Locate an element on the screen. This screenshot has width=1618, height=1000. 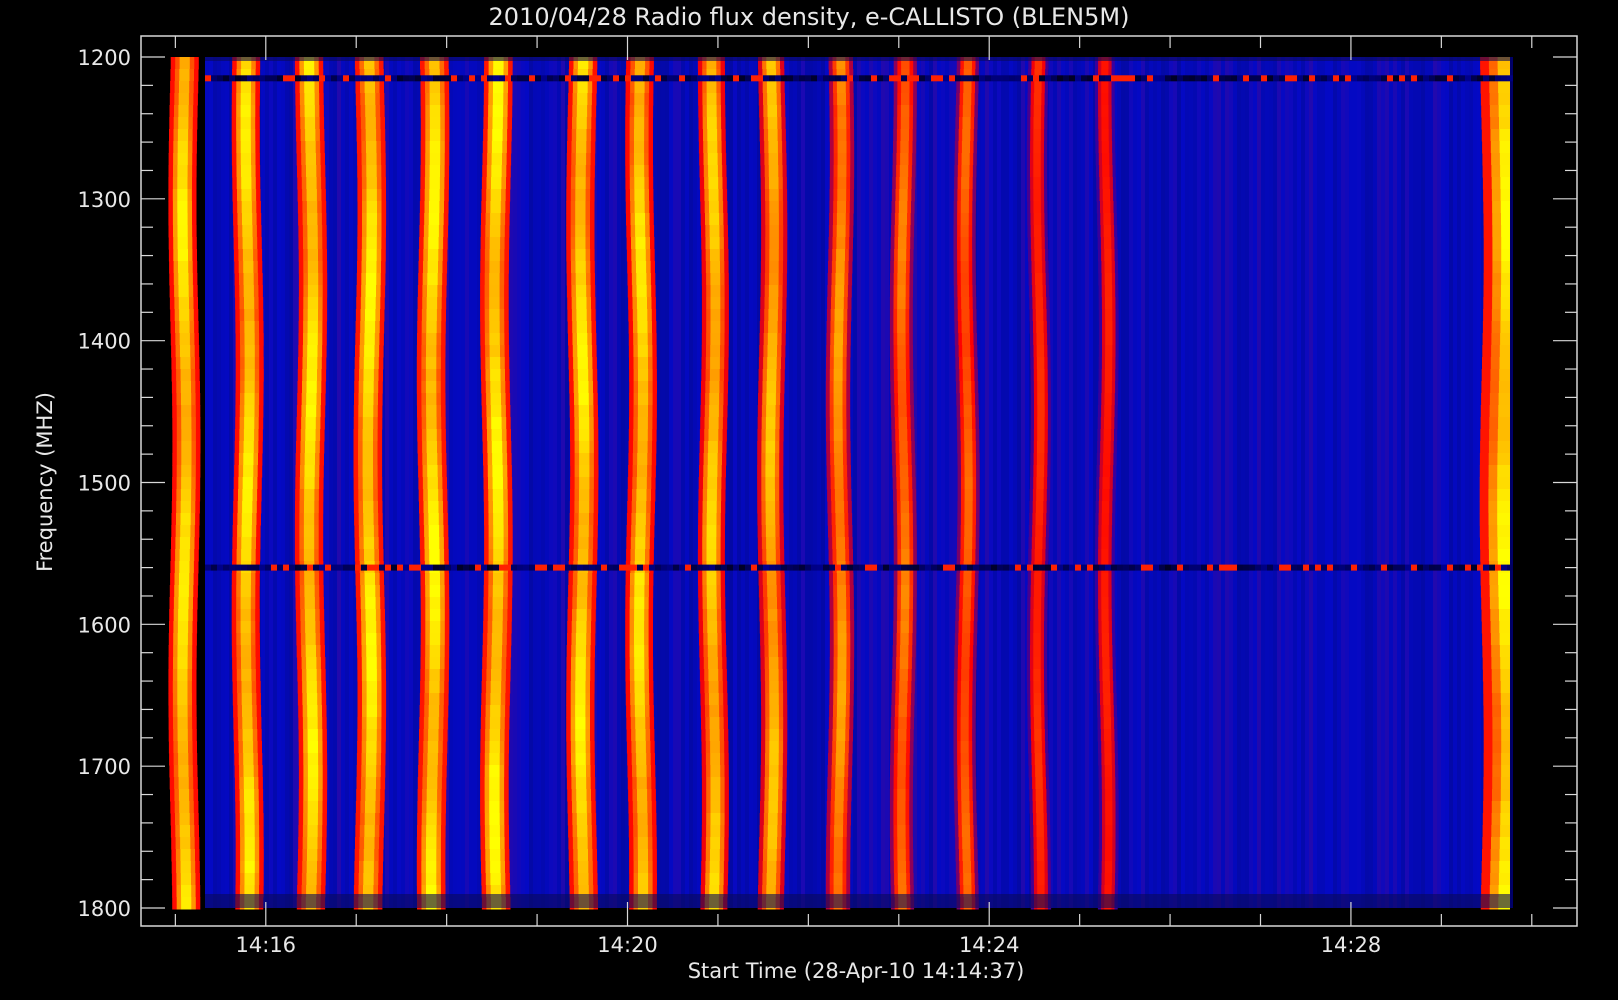
x-tick-label: 14:24 is located at coordinates (989, 945).